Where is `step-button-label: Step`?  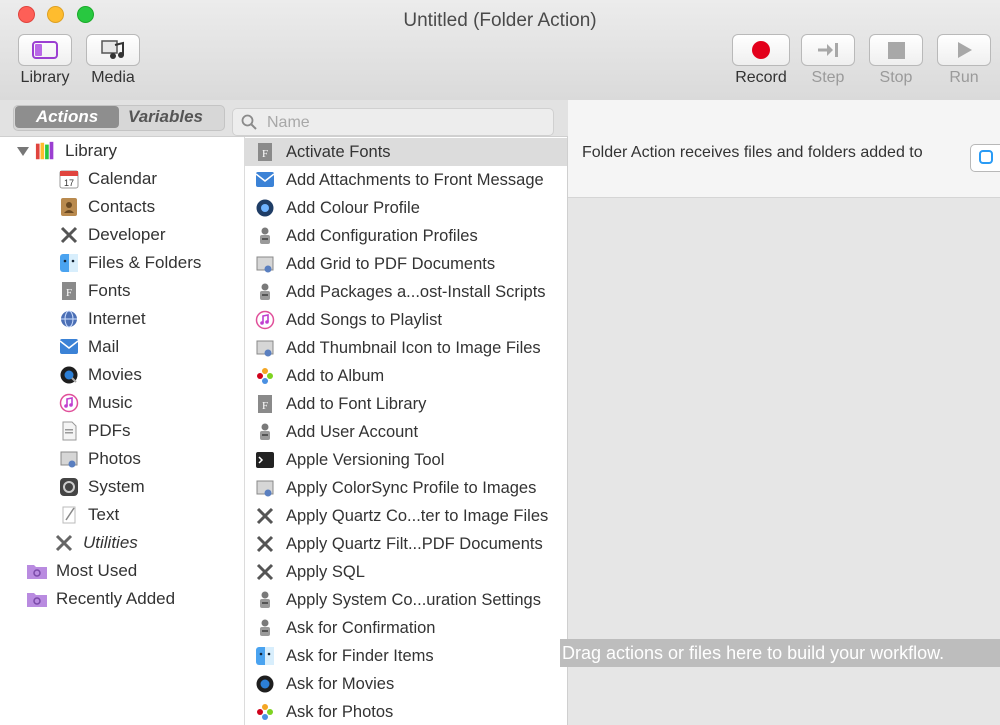
step-button-label: Step is located at coordinates (828, 77).